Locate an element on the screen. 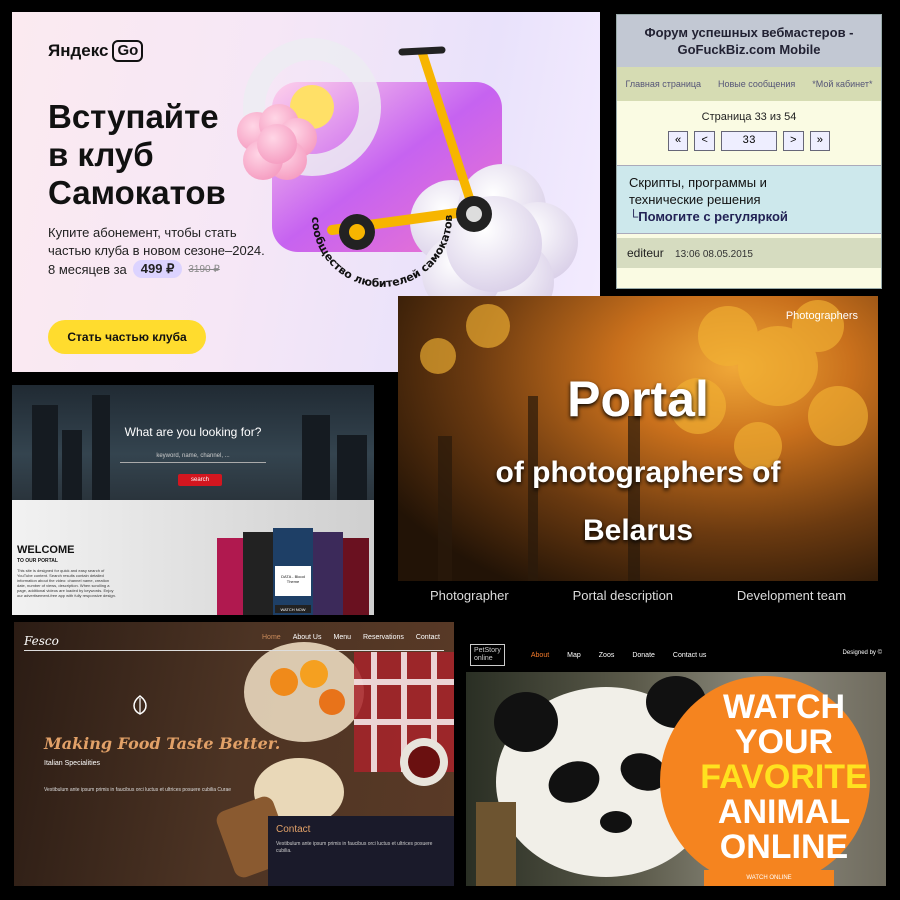 This screenshot has height=900, width=900. page-info: Страница 33 из 54 is located at coordinates (749, 117).